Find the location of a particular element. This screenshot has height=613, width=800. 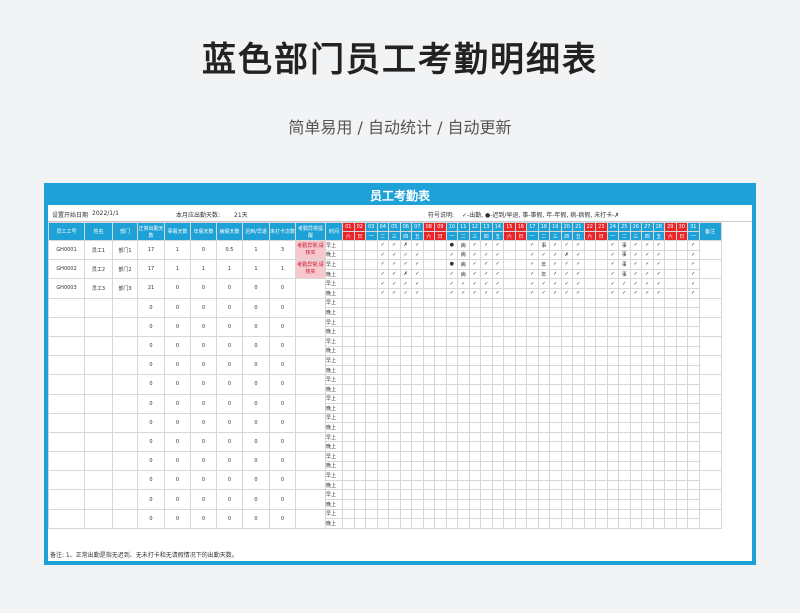

cell-late: 1 is located at coordinates (256, 269).